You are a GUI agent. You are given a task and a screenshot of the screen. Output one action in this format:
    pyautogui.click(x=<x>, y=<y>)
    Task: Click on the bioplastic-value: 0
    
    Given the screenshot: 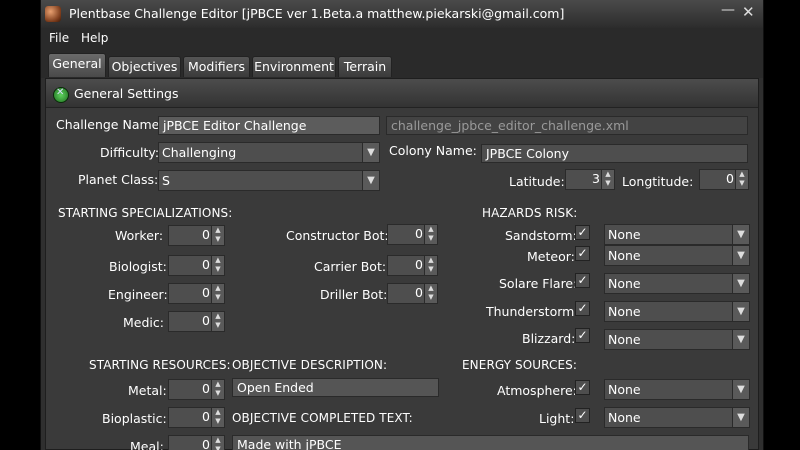 What is the action you would take?
    pyautogui.click(x=206, y=416)
    